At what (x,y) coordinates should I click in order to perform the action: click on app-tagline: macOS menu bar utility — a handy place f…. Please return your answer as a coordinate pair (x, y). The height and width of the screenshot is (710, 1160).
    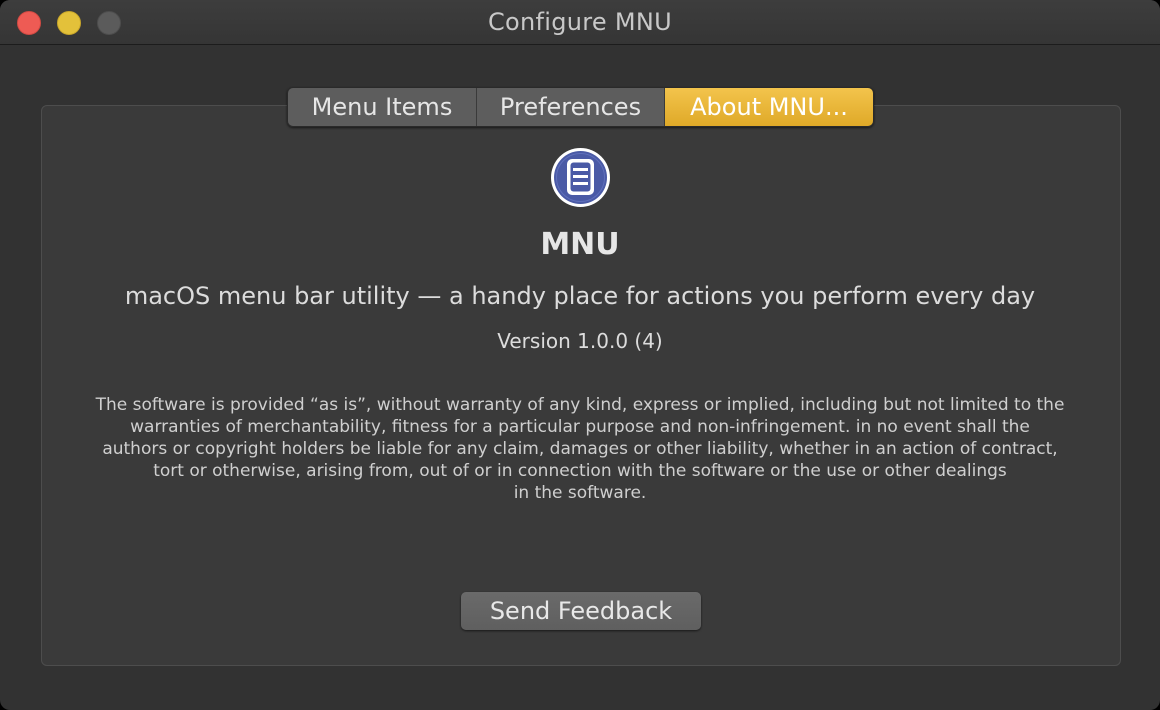
    Looking at the image, I should click on (580, 296).